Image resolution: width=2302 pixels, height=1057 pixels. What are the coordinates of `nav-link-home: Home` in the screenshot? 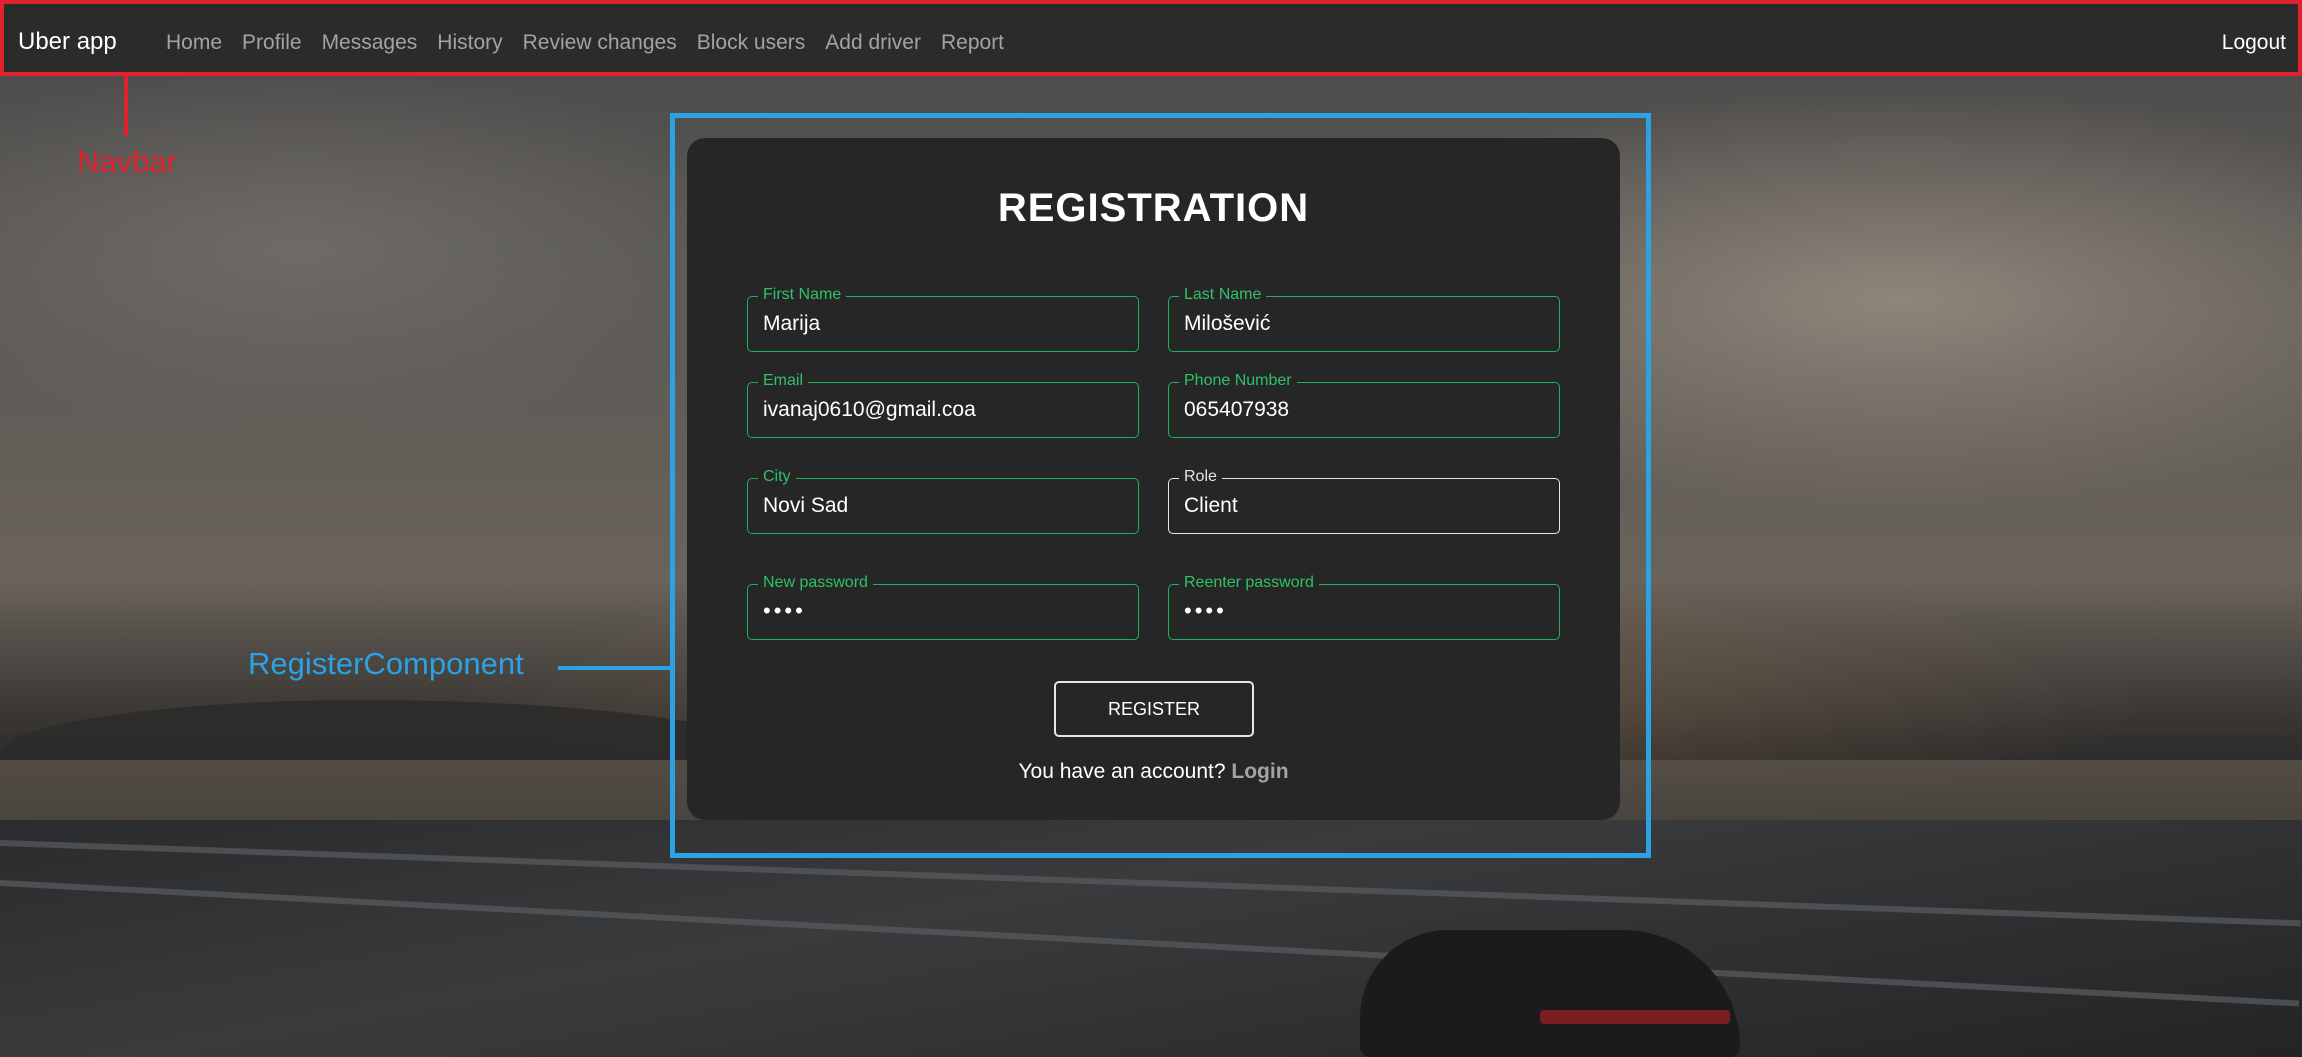 It's located at (194, 43).